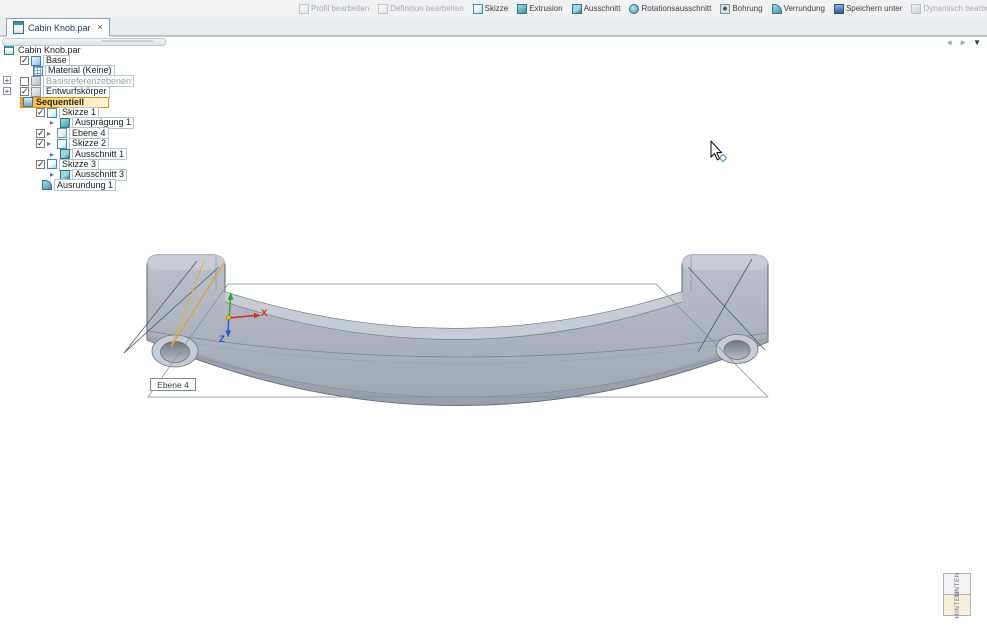  What do you see at coordinates (719, 151) in the screenshot?
I see `mouse-cursor` at bounding box center [719, 151].